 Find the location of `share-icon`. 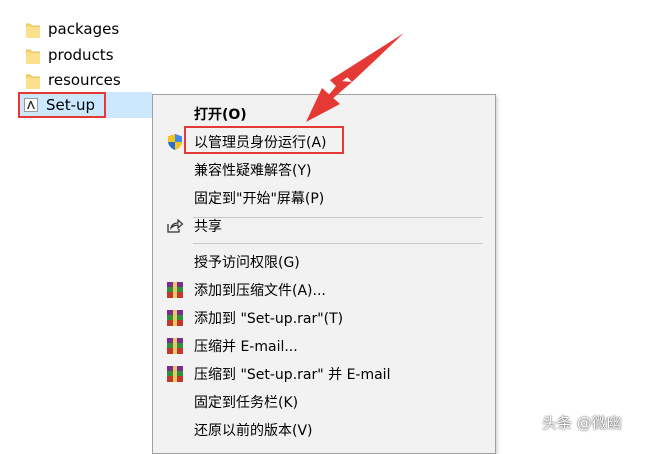

share-icon is located at coordinates (175, 226).